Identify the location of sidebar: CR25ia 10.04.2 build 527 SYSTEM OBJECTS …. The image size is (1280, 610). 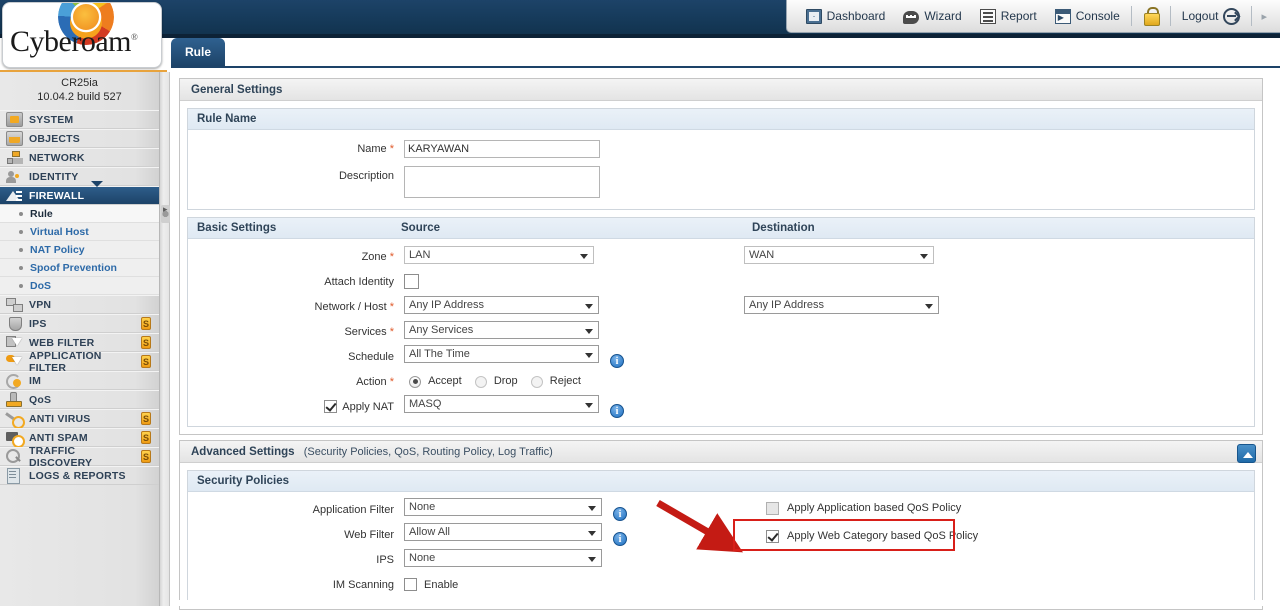
(80, 339).